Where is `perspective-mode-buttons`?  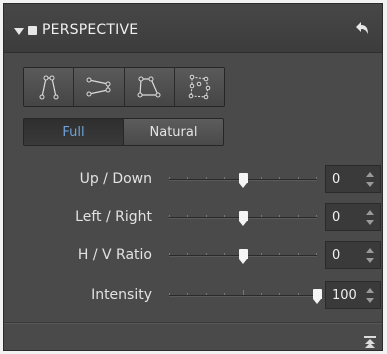 perspective-mode-buttons is located at coordinates (124, 87).